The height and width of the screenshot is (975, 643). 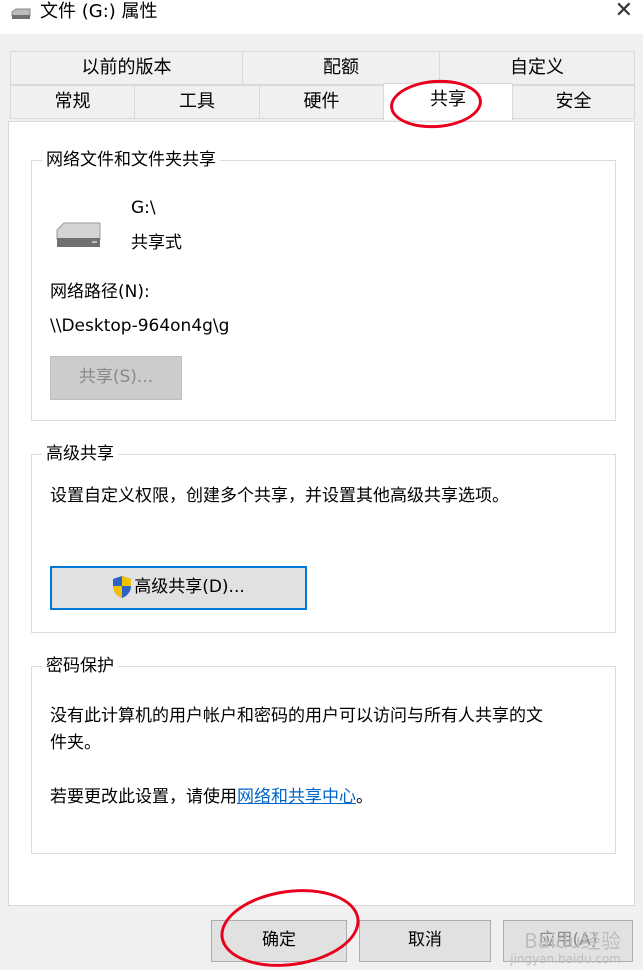 What do you see at coordinates (321, 17) in the screenshot?
I see `title-bar: 文件 (G:) 属性 ✕` at bounding box center [321, 17].